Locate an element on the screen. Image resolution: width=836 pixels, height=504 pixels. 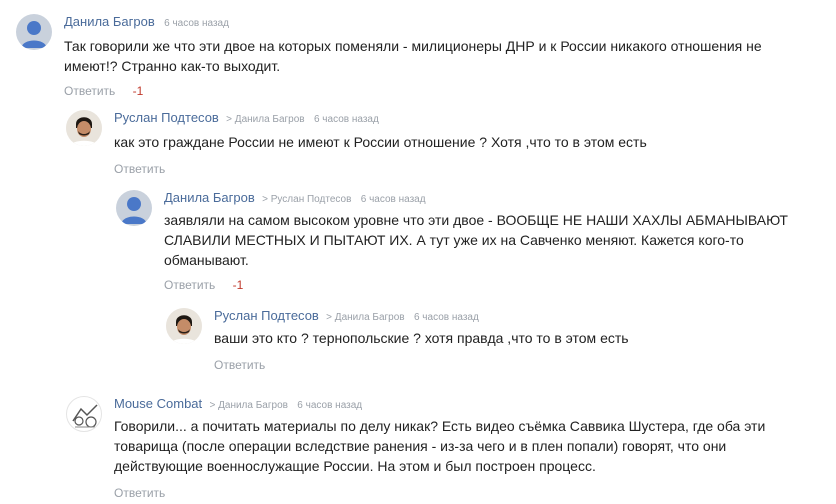
reply-to-link: > Руслан Подтесов is located at coordinates (306, 199).